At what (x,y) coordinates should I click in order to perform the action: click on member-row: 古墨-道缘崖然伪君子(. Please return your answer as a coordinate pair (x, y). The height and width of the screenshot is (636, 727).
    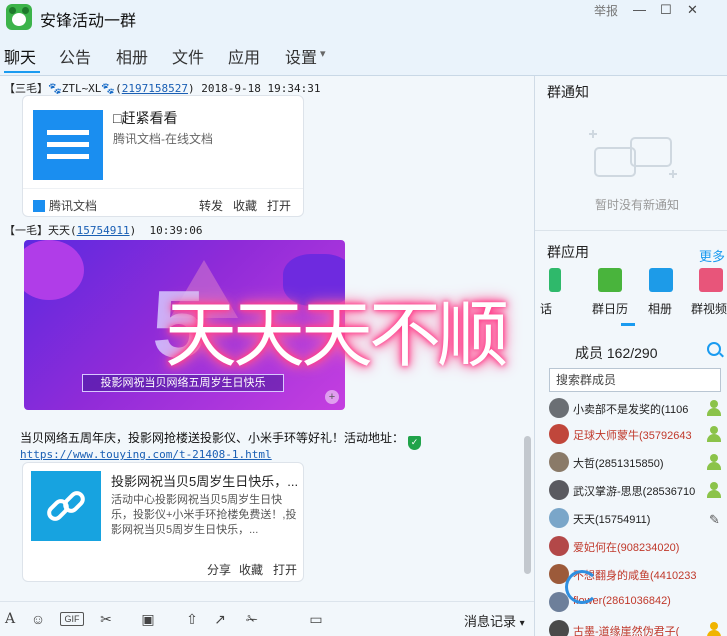
    Looking at the image, I should click on (636, 628).